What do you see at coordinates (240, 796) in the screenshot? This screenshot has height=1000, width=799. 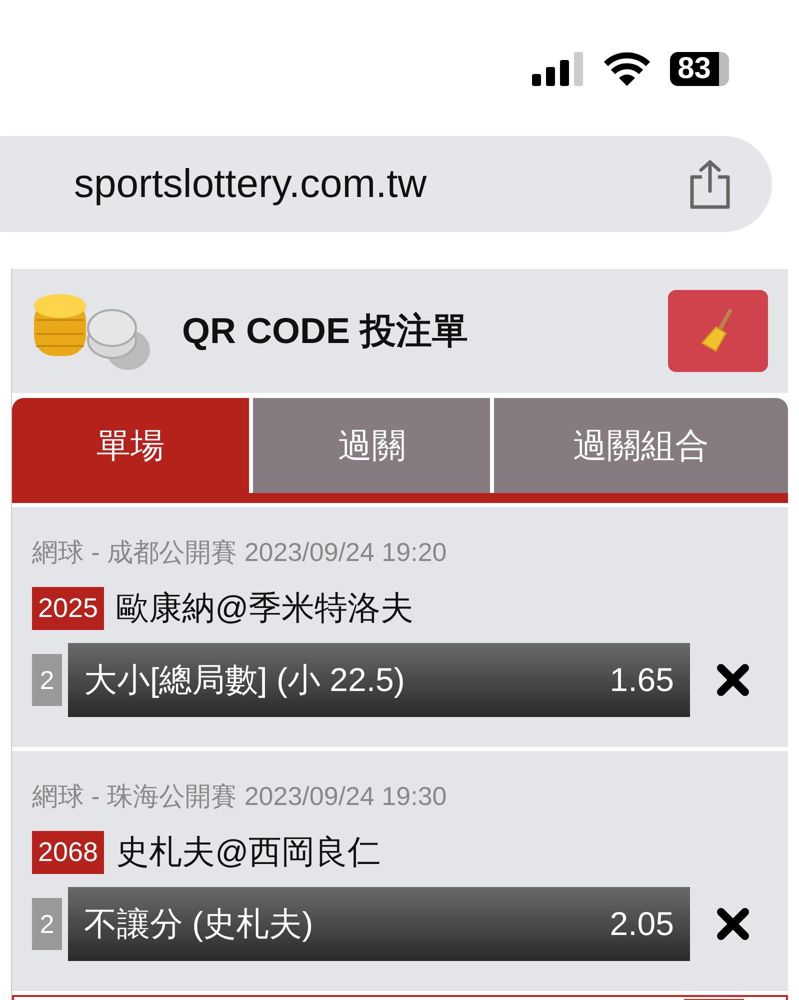 I see `event-info: 網球 - 珠海公開賽 2023/09/24 19:30` at bounding box center [240, 796].